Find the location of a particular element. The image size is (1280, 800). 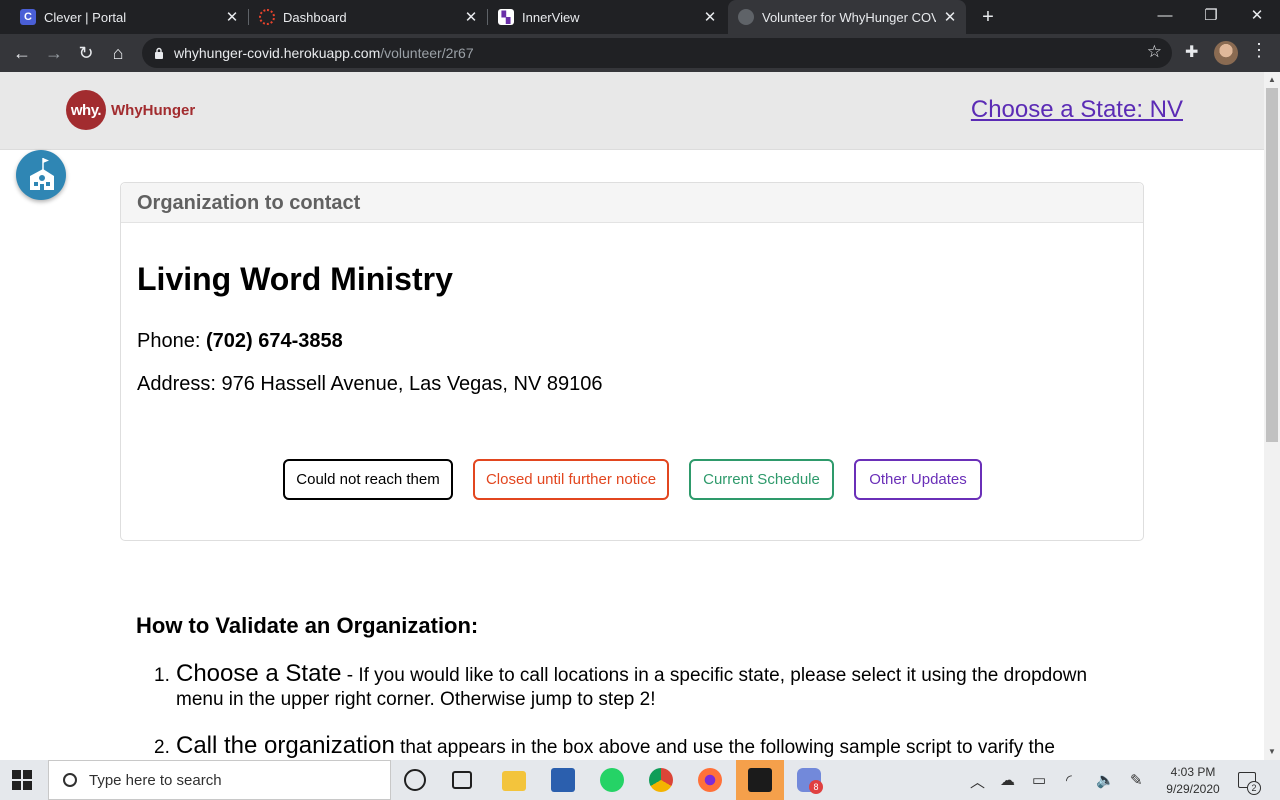

word-icon is located at coordinates (563, 780).